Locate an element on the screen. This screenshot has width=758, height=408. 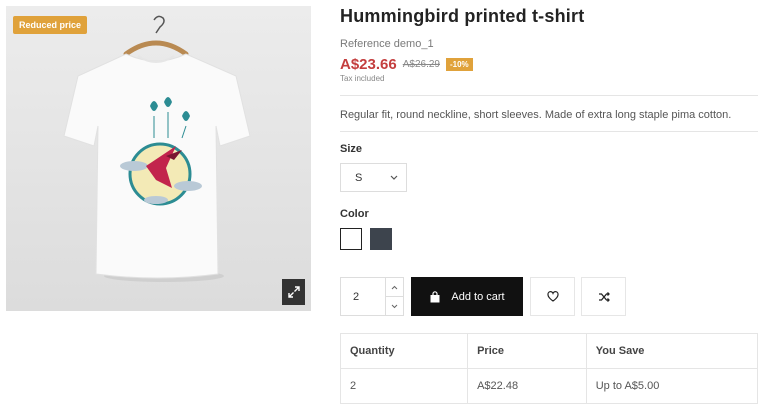
expand-icon is located at coordinates (293, 292).